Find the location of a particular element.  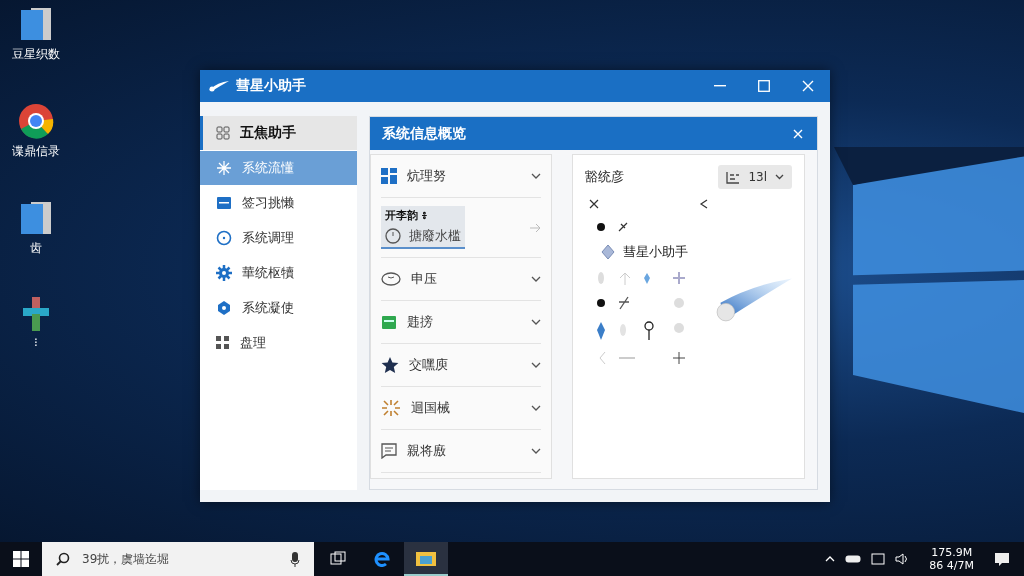

item-caption: 开李韵 ៖ is located at coordinates (406, 216).